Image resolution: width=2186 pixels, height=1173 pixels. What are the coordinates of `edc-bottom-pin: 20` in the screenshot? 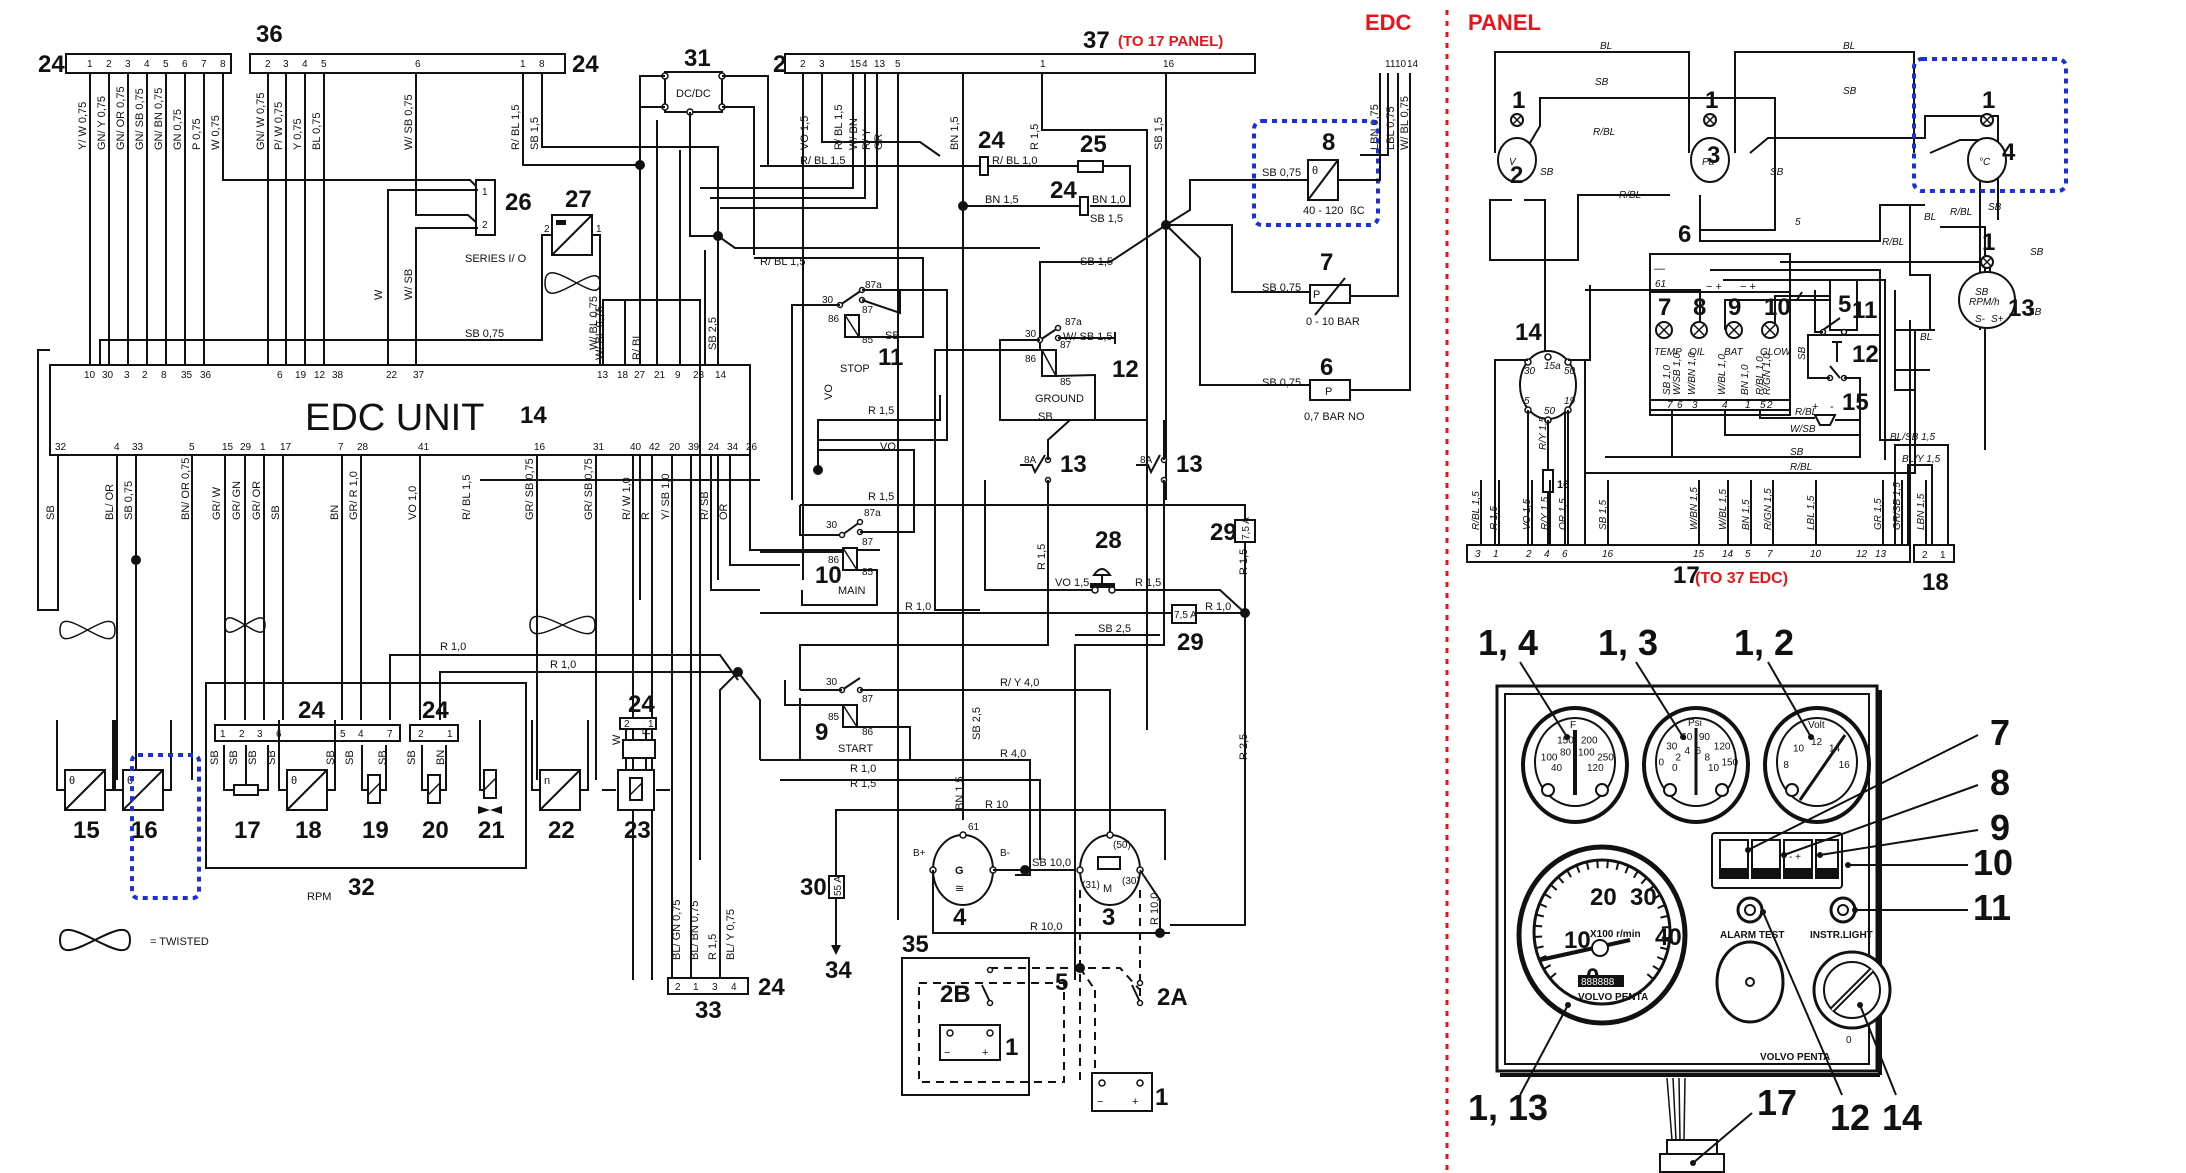 It's located at (675, 447).